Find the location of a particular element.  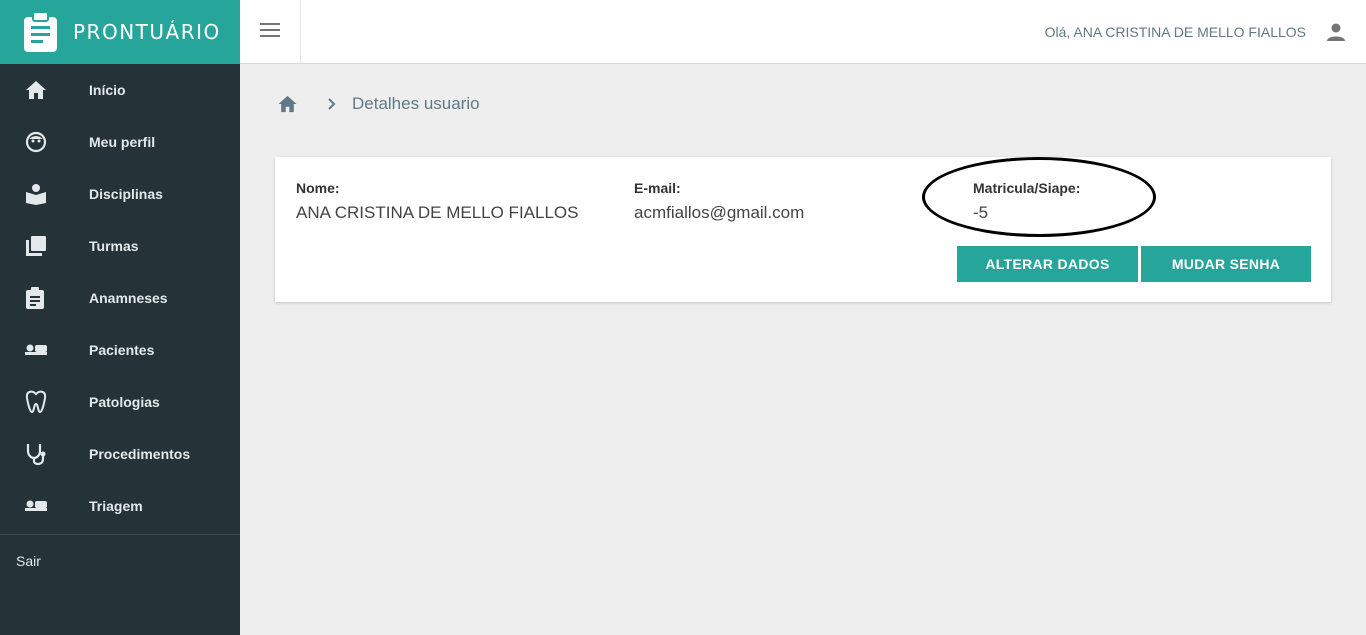

sidebar-item-turmas: Turmas is located at coordinates (120, 246).